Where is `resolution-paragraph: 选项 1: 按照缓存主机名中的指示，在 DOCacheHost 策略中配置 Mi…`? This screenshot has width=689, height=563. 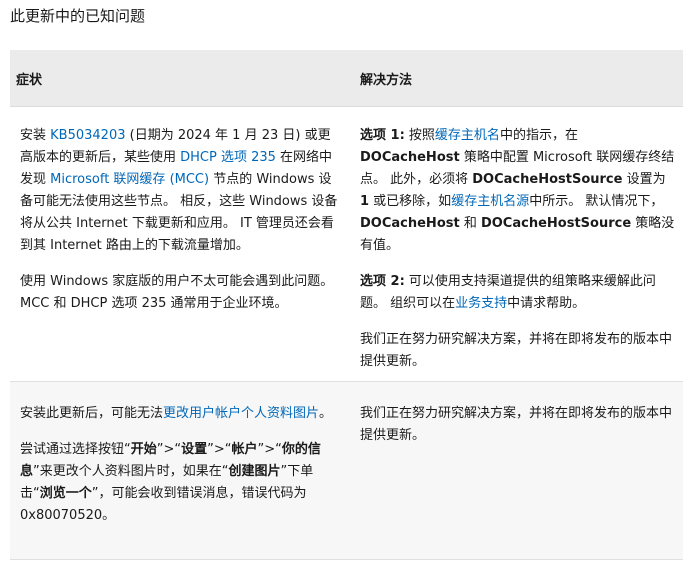 resolution-paragraph: 选项 1: 按照缓存主机名中的指示，在 DOCacheHost 策略中配置 Mi… is located at coordinates (517, 190).